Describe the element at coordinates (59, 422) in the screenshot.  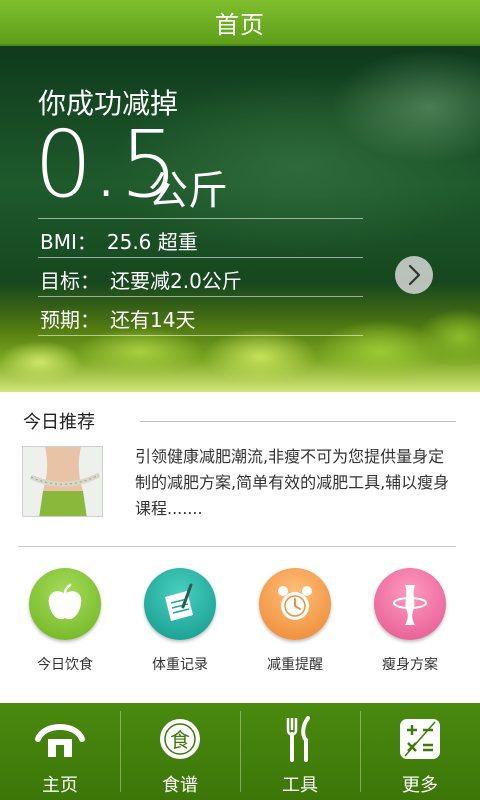
I see `recommendation-title: 今日推荐` at that location.